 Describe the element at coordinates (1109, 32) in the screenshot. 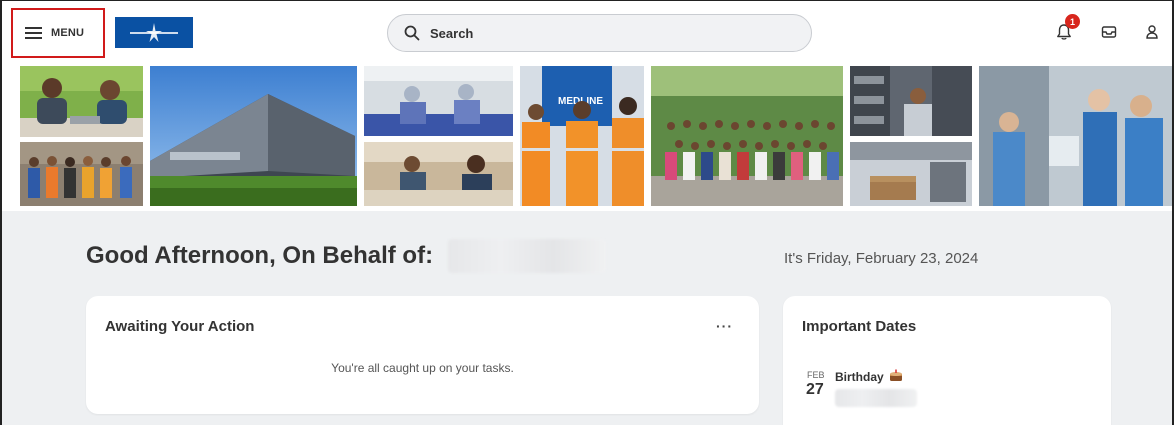

I see `inbox-icon` at that location.